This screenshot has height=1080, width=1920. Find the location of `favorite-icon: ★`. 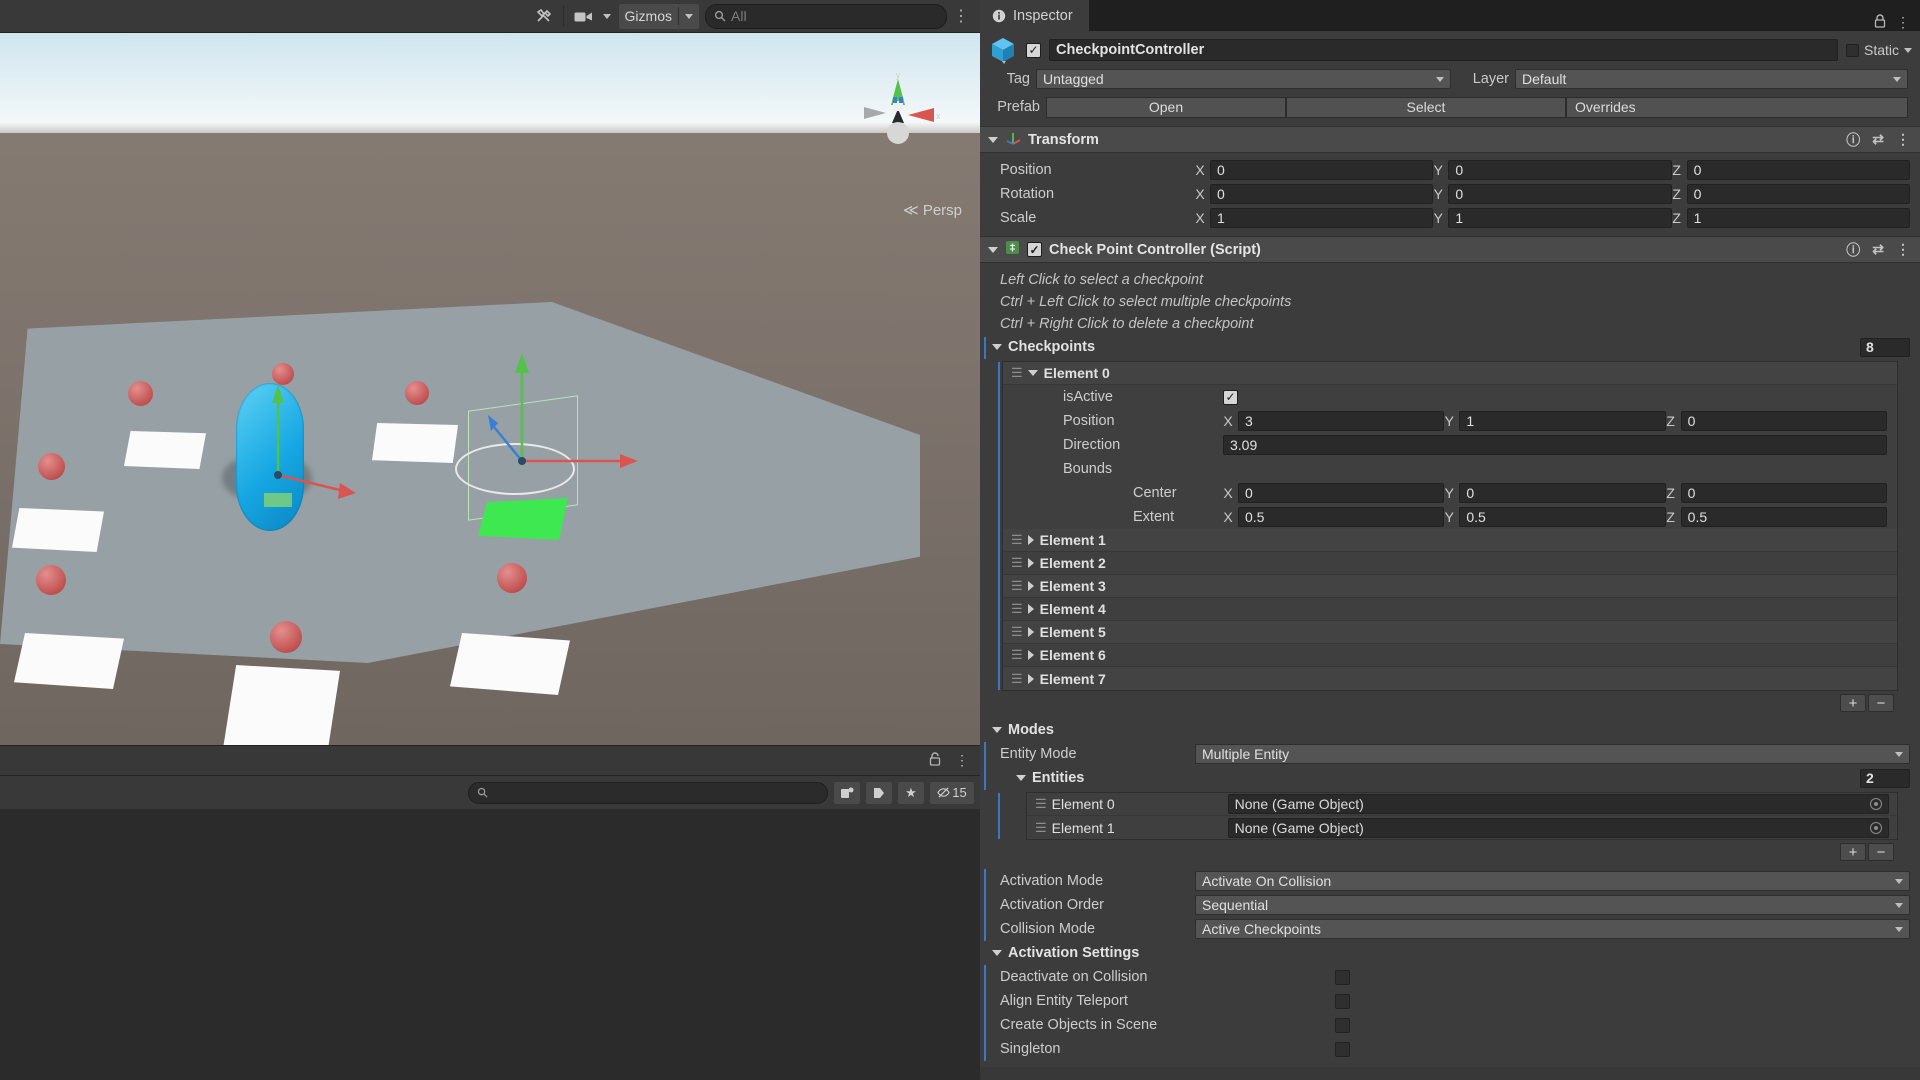

favorite-icon: ★ is located at coordinates (911, 792).